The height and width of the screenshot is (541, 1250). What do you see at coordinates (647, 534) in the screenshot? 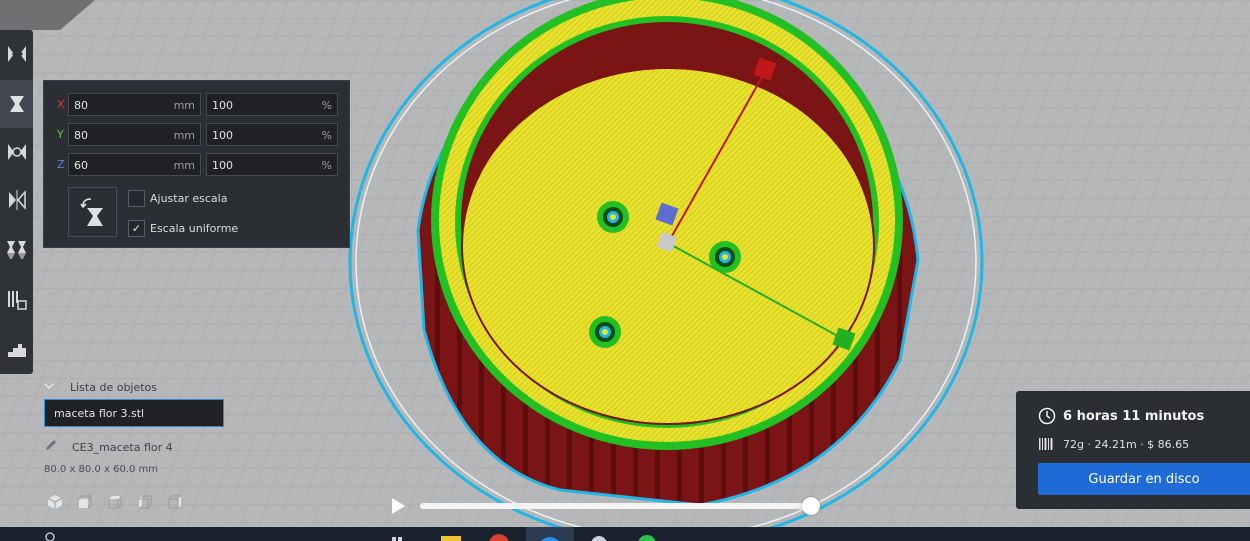
I see `taskbar-whatsapp-icon` at bounding box center [647, 534].